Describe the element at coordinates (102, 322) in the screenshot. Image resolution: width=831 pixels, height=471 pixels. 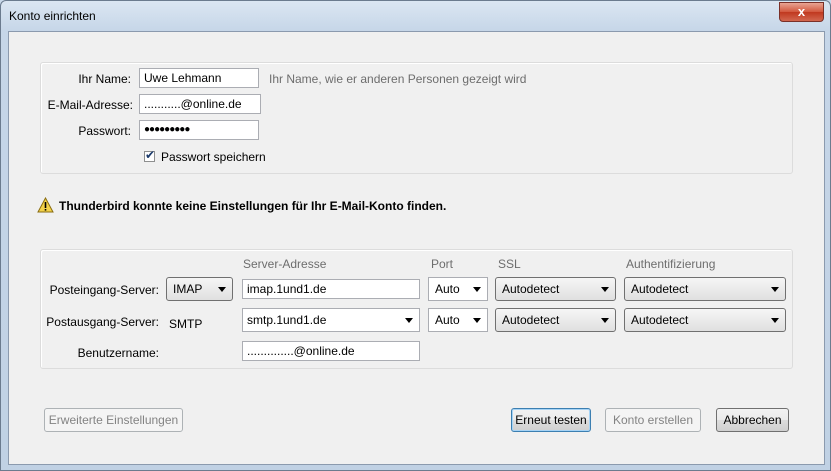
I see `outgoing-server-label: Postausgang-Server:` at that location.